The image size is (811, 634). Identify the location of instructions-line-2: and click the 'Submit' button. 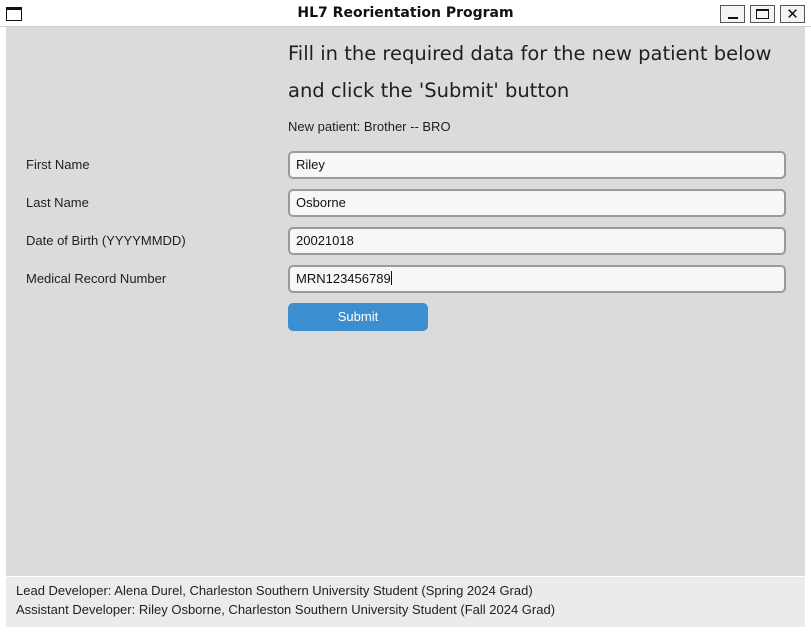
(429, 90).